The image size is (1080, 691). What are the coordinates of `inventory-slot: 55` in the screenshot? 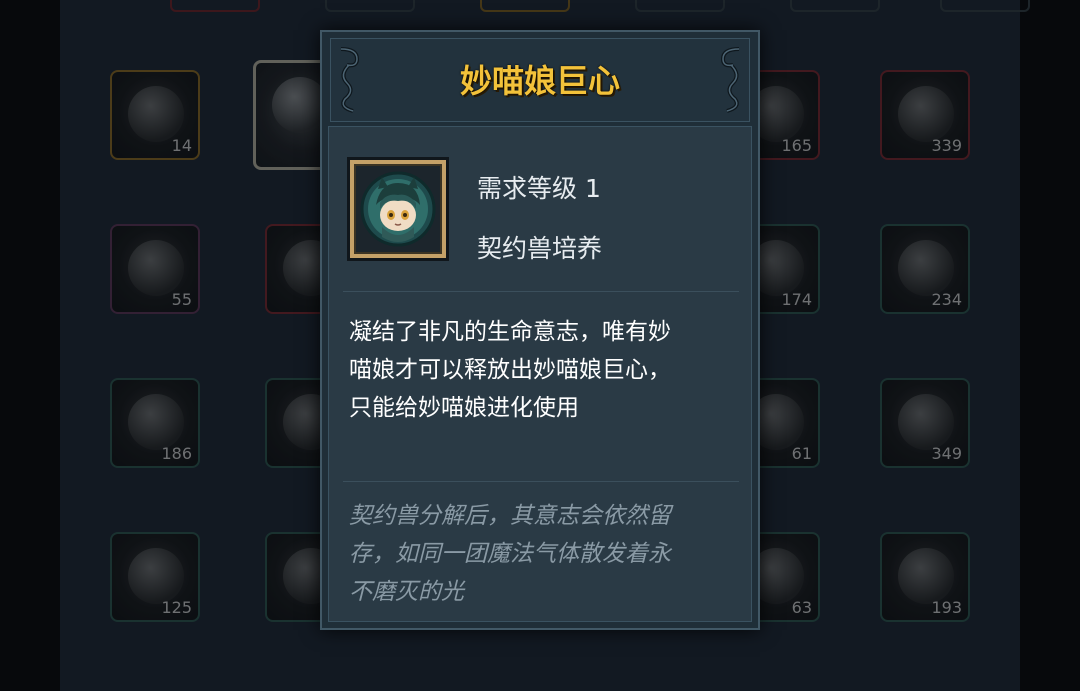 It's located at (155, 269).